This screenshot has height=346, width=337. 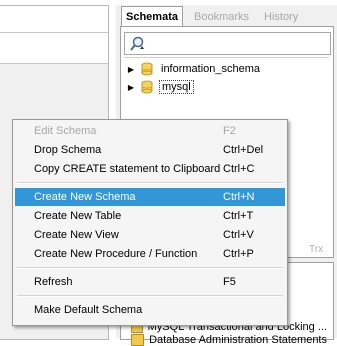 I want to click on tree-item-information-schema: ▶ information_schema, so click(x=194, y=69).